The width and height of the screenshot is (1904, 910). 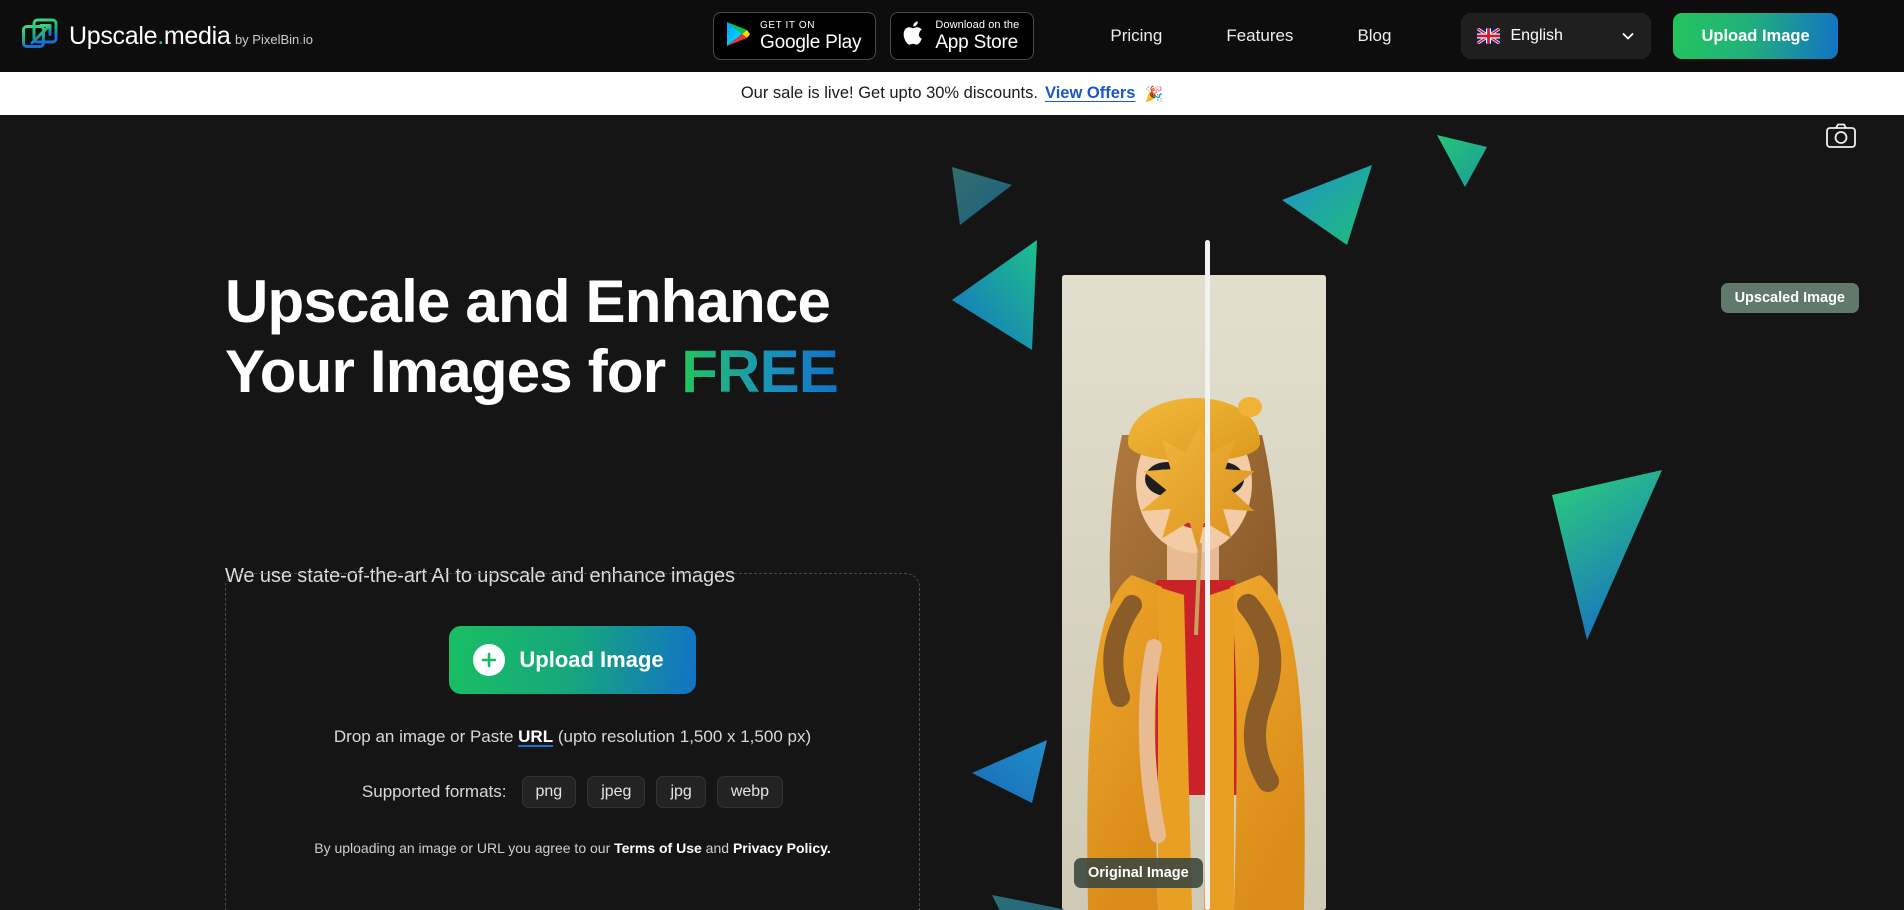 I want to click on supported-formats: Supported formats: png jpeg jpg webp, so click(x=572, y=792).